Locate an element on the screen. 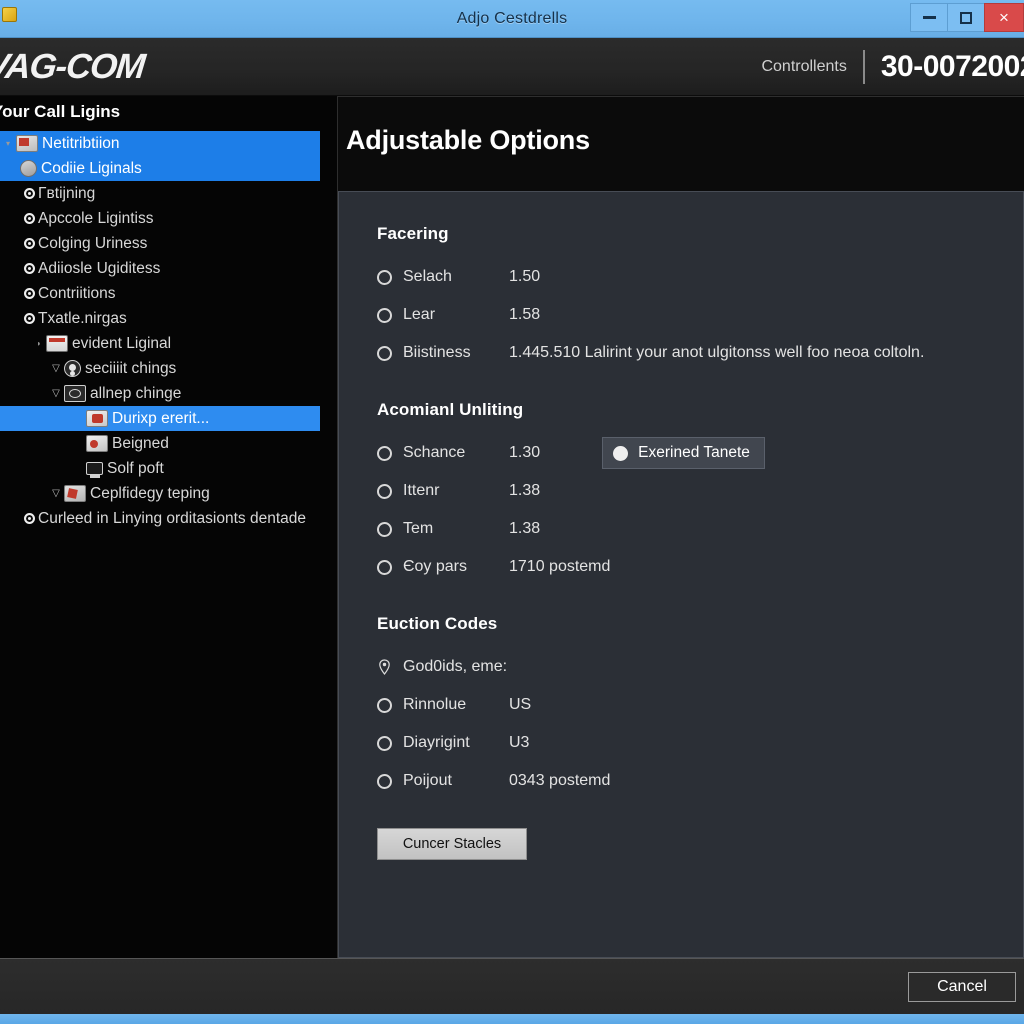 The width and height of the screenshot is (1024, 1024). option-row: Ittenr 1.38 is located at coordinates (700, 491).